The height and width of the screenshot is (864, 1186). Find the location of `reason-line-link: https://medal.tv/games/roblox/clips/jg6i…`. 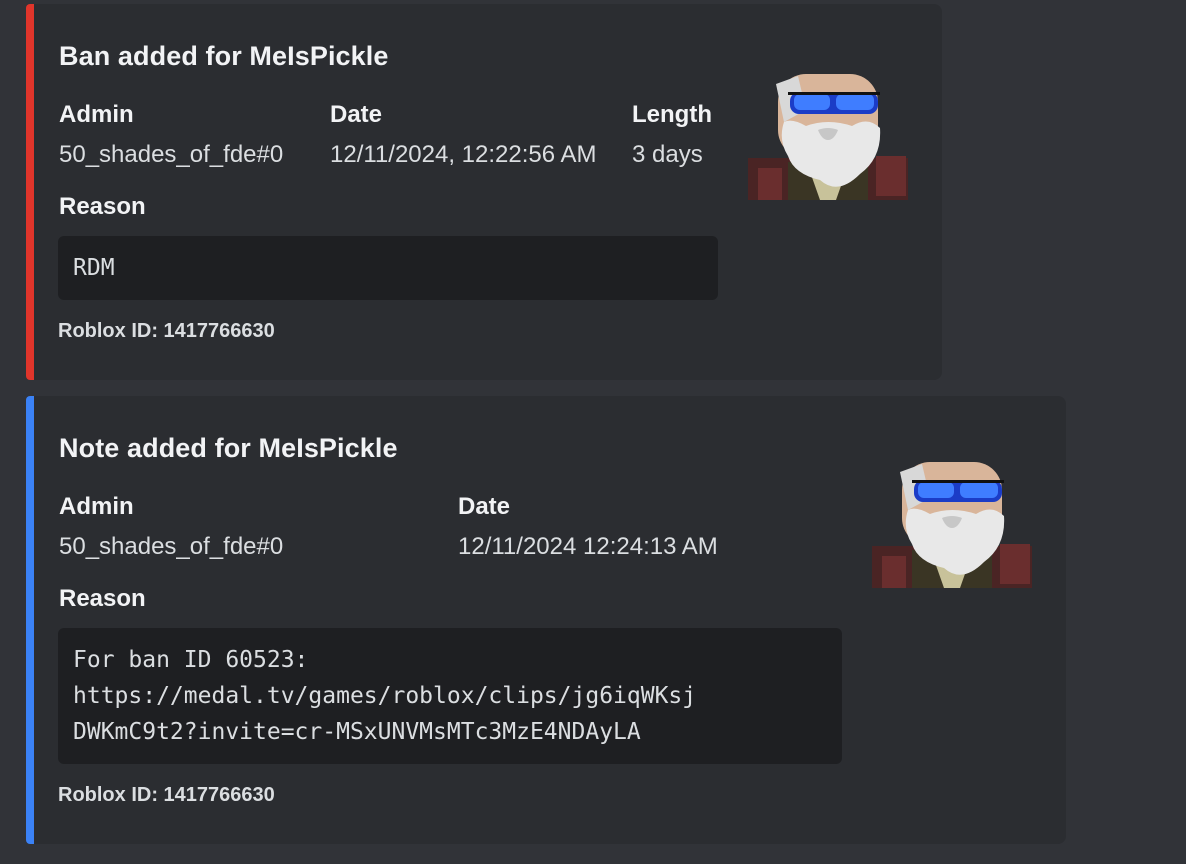

reason-line-link: https://medal.tv/games/roblox/clips/jg6i… is located at coordinates (450, 696).